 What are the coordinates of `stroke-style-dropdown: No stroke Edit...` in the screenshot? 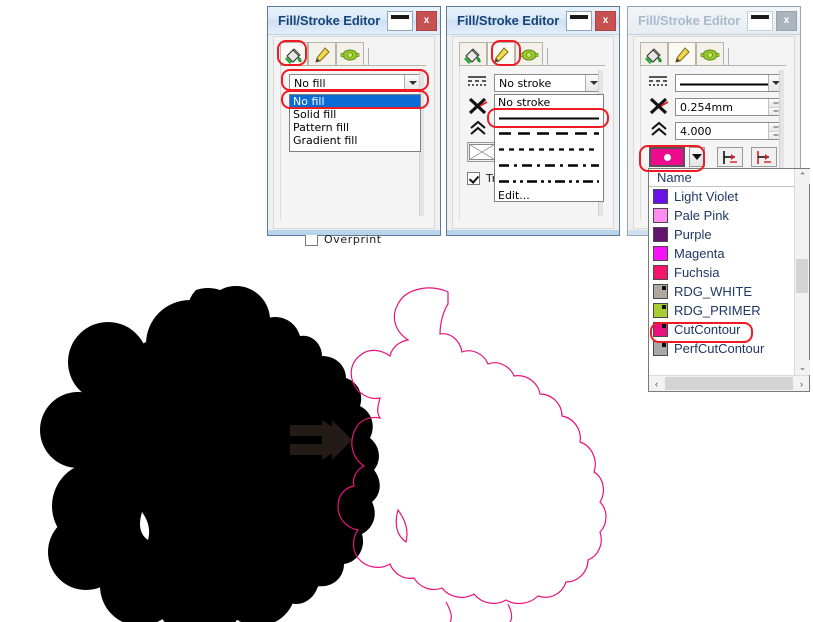 It's located at (549, 148).